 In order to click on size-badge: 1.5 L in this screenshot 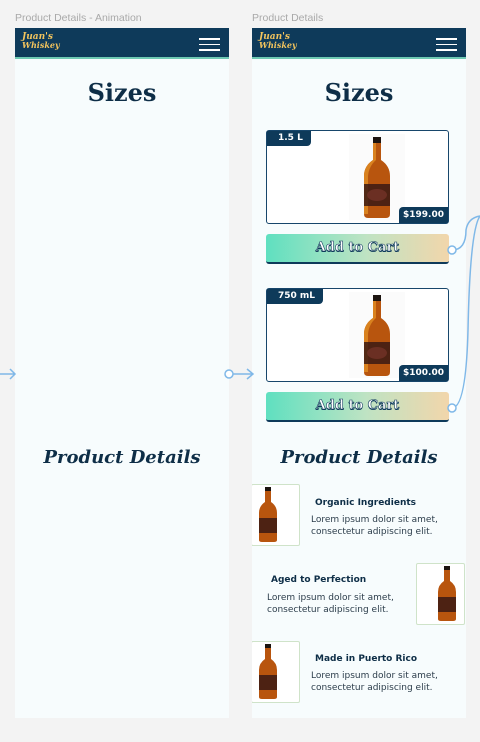, I will do `click(289, 138)`.